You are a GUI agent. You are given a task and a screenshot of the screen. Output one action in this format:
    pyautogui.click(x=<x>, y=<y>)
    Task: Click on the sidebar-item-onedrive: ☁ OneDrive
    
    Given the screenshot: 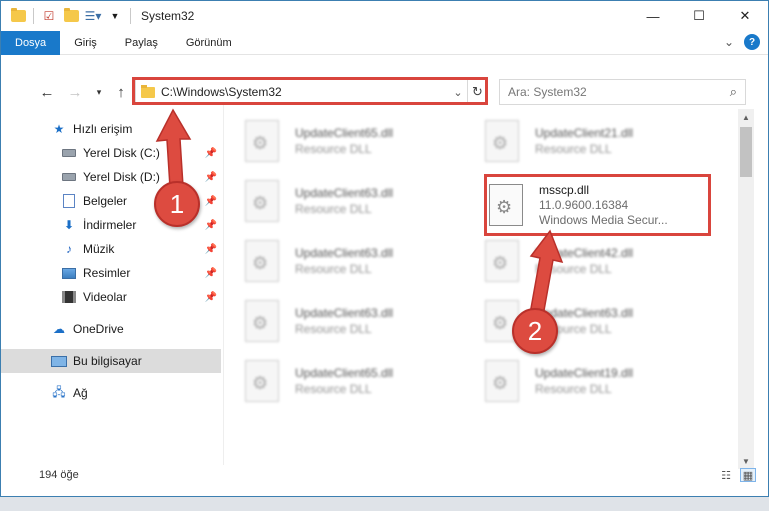 What is the action you would take?
    pyautogui.click(x=111, y=329)
    